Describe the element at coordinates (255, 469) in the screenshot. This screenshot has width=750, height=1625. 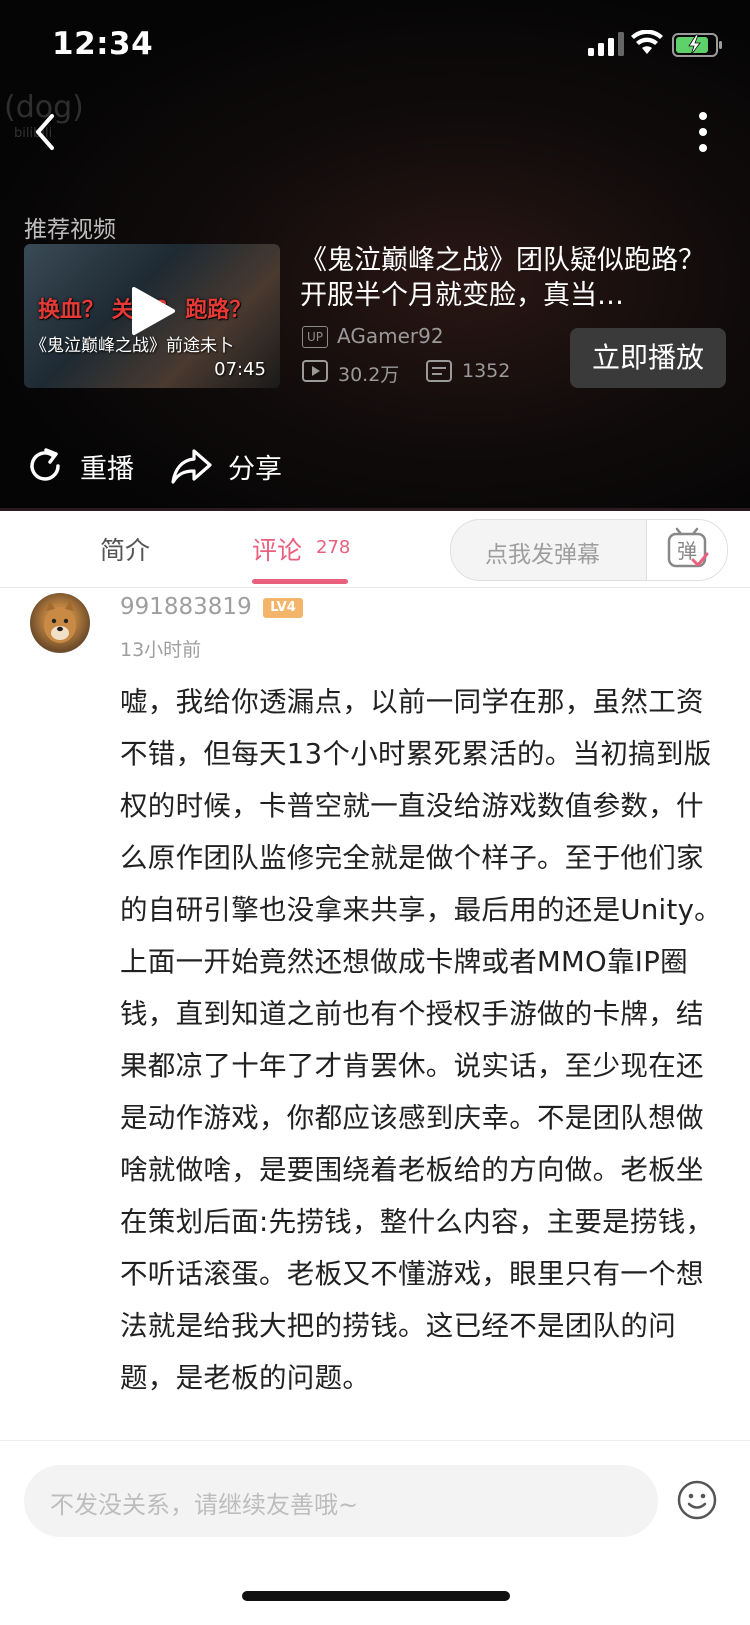
I see `share-label: 分享` at that location.